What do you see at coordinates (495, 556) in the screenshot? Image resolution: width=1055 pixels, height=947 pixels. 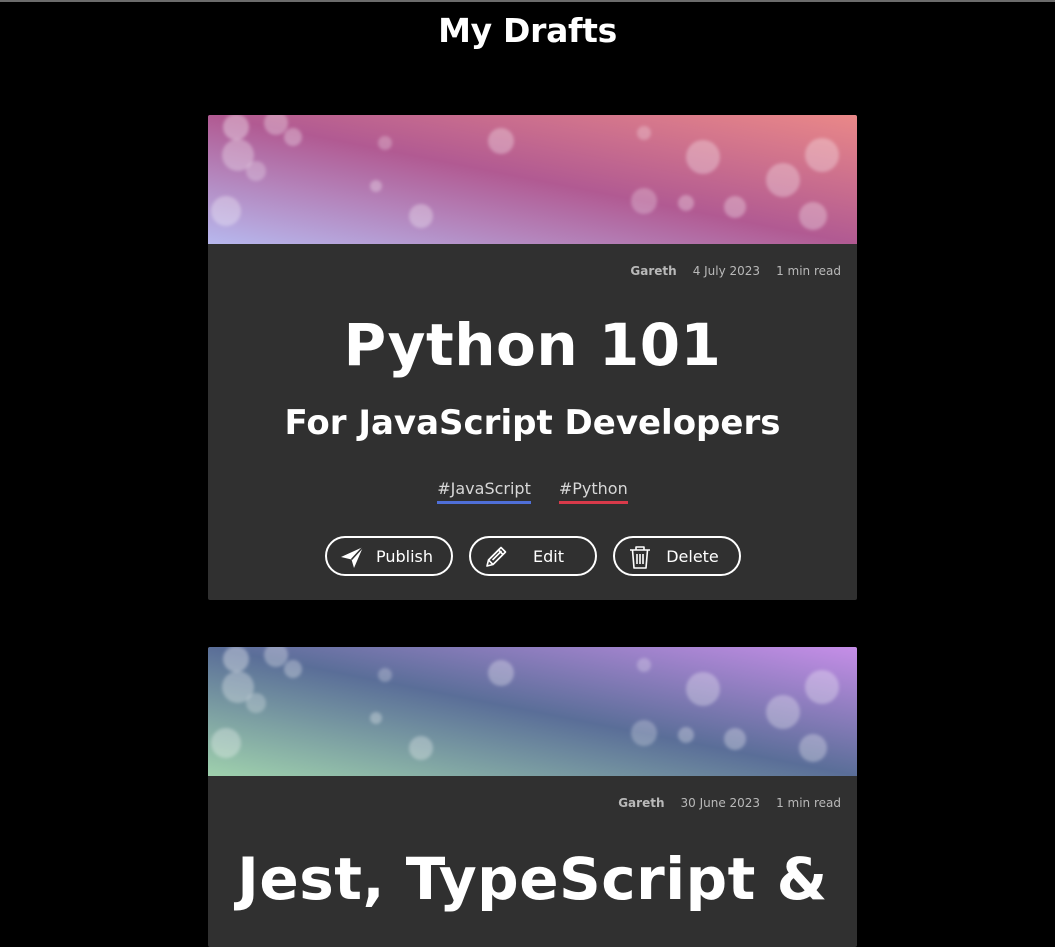 I see `pencil-icon` at bounding box center [495, 556].